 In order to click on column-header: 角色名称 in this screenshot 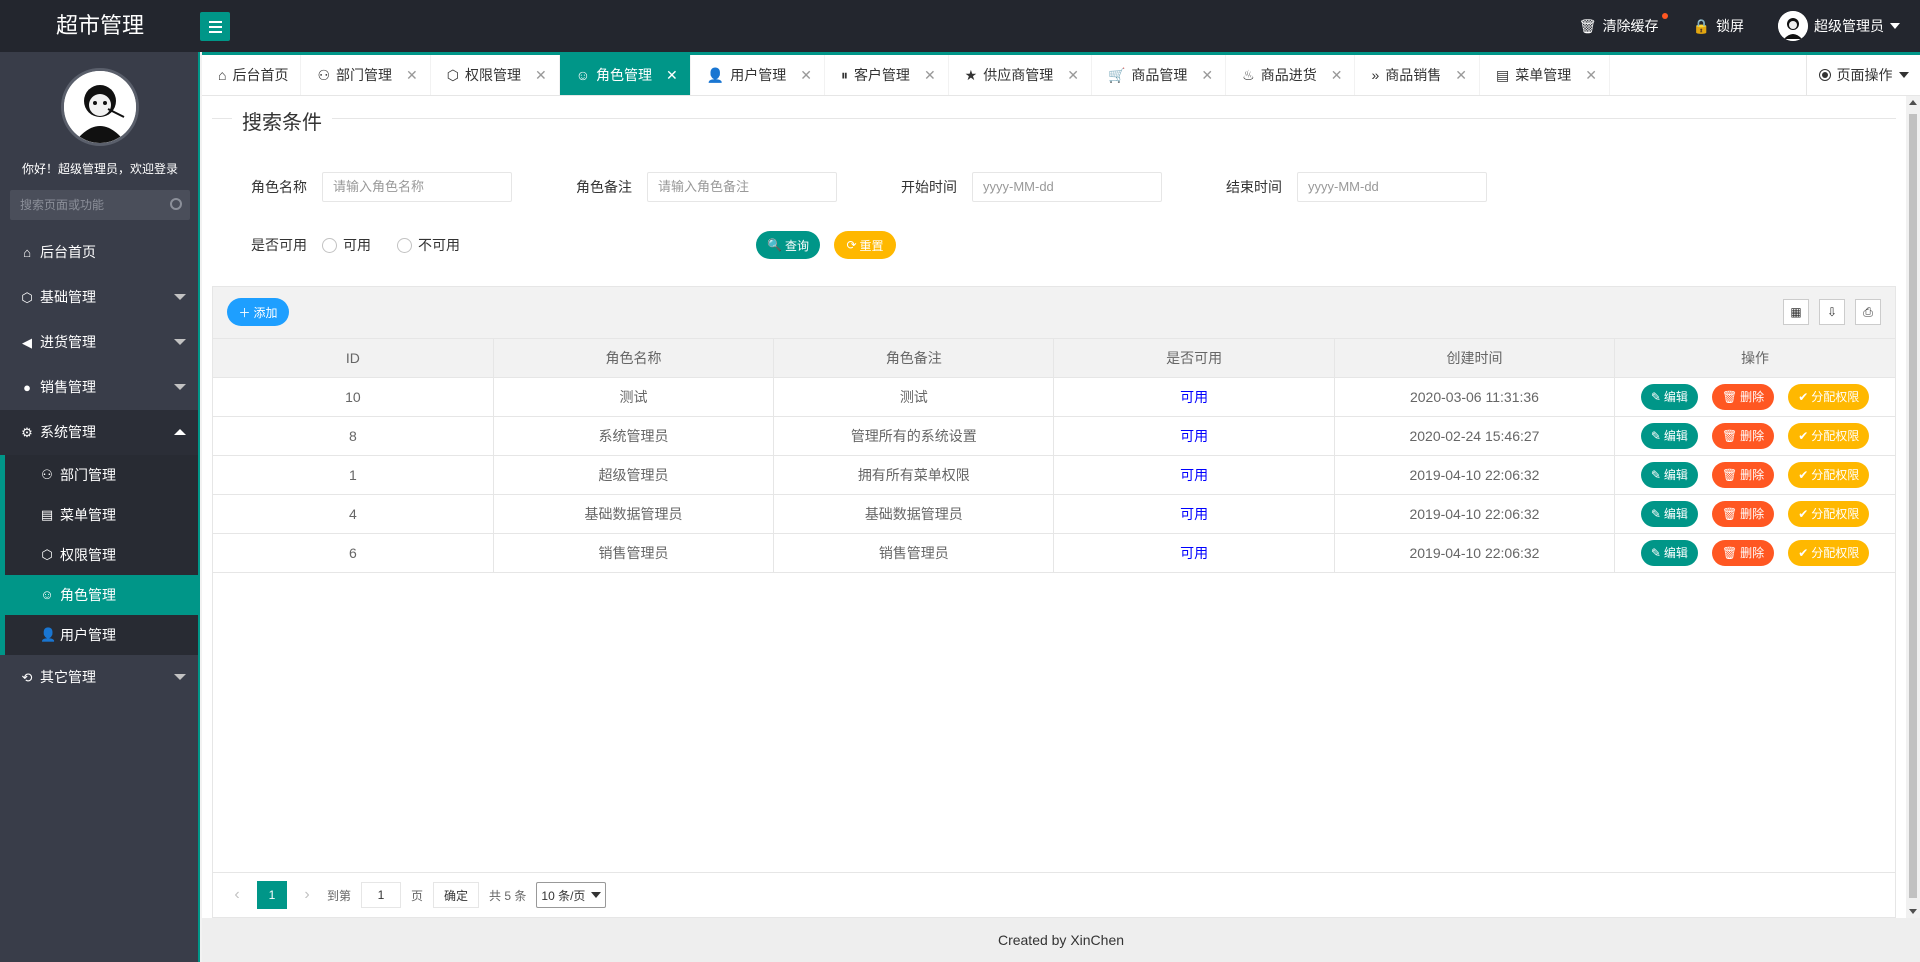, I will do `click(634, 358)`.